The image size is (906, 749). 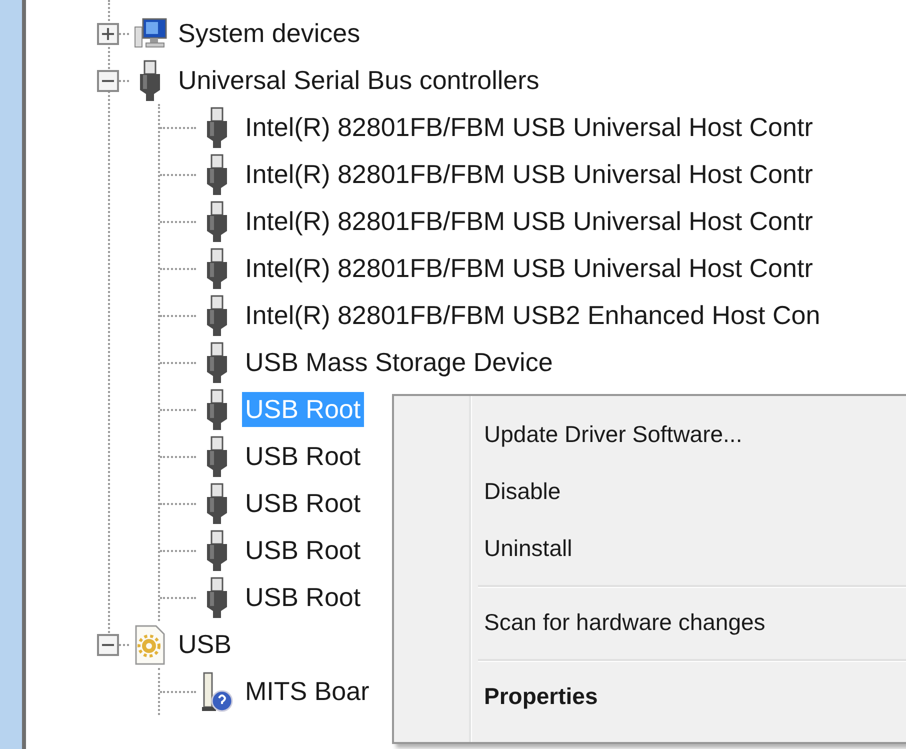 I want to click on tree-item: Intel(R) 82801FB/FBM USB2 Enhanced Host Con, so click(x=533, y=315).